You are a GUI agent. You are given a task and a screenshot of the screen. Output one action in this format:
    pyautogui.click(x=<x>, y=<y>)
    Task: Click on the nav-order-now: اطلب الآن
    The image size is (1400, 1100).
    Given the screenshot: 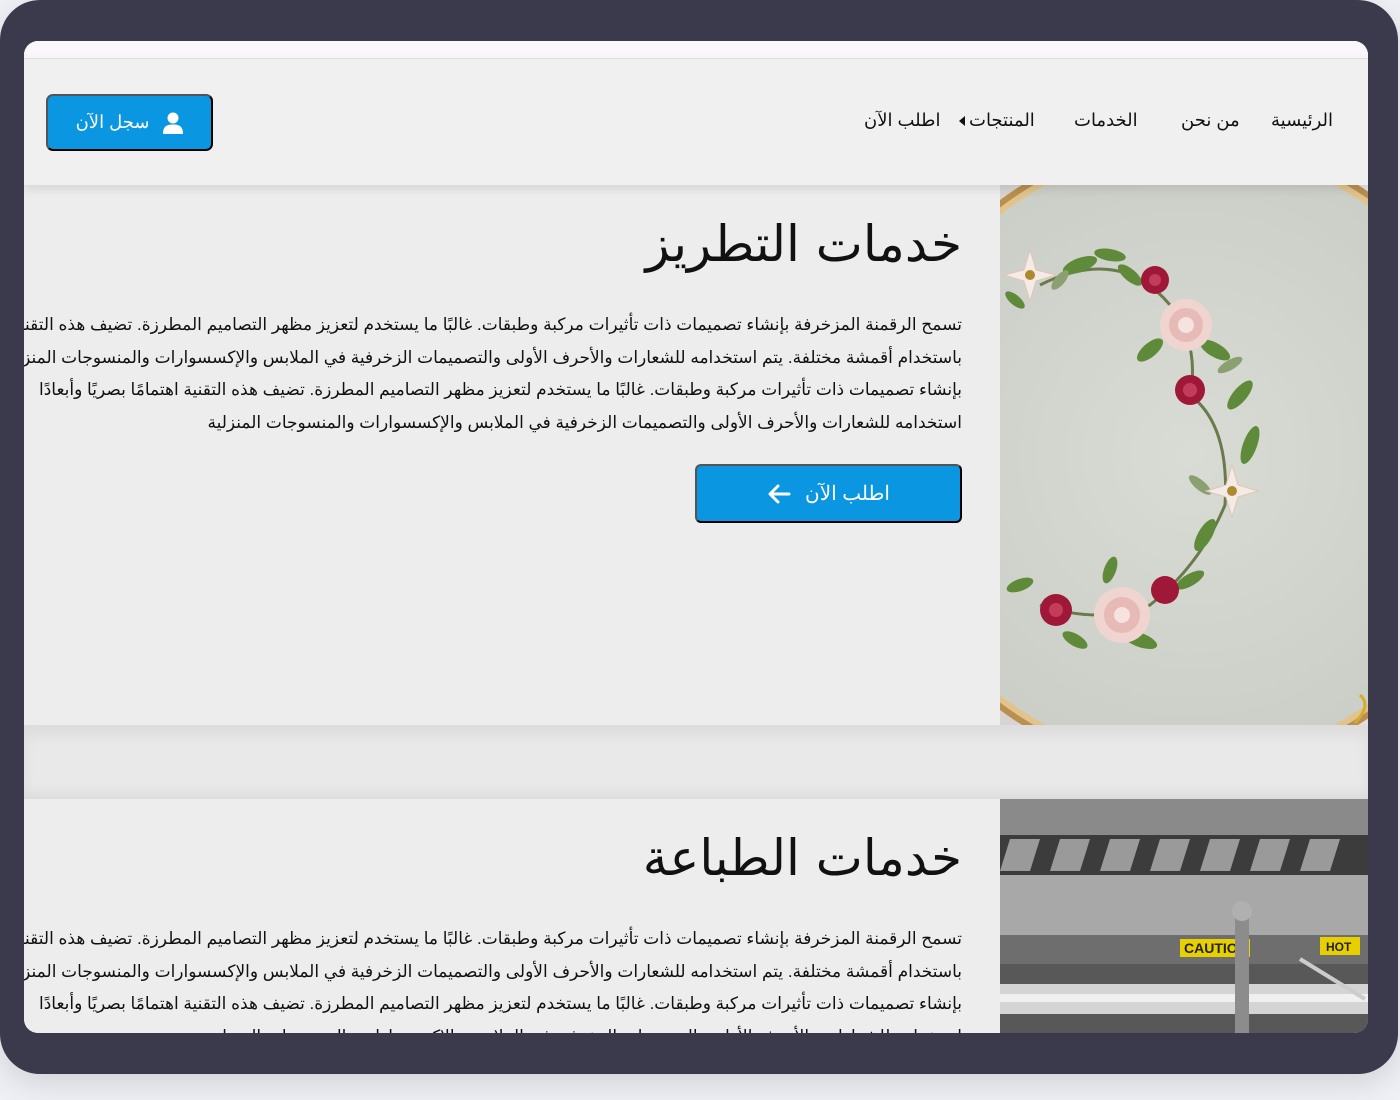 What is the action you would take?
    pyautogui.click(x=902, y=120)
    